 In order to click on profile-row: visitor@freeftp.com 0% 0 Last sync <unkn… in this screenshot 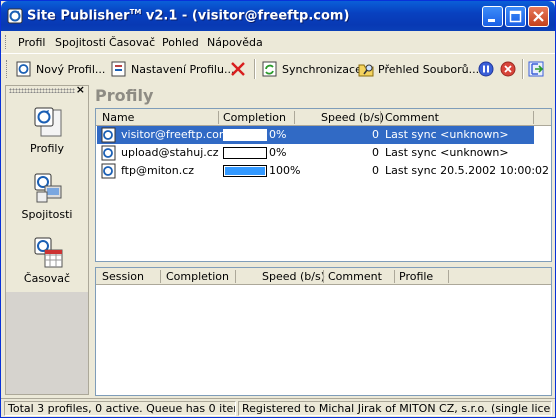, I will do `click(315, 135)`.